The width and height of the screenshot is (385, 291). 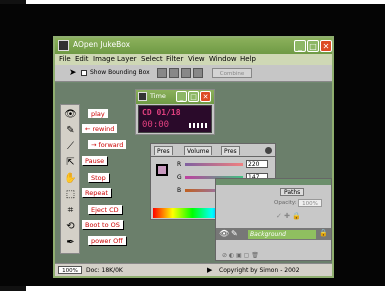 I want to click on layer-row: 👁 ✎ Background 🔒, so click(x=273, y=234).